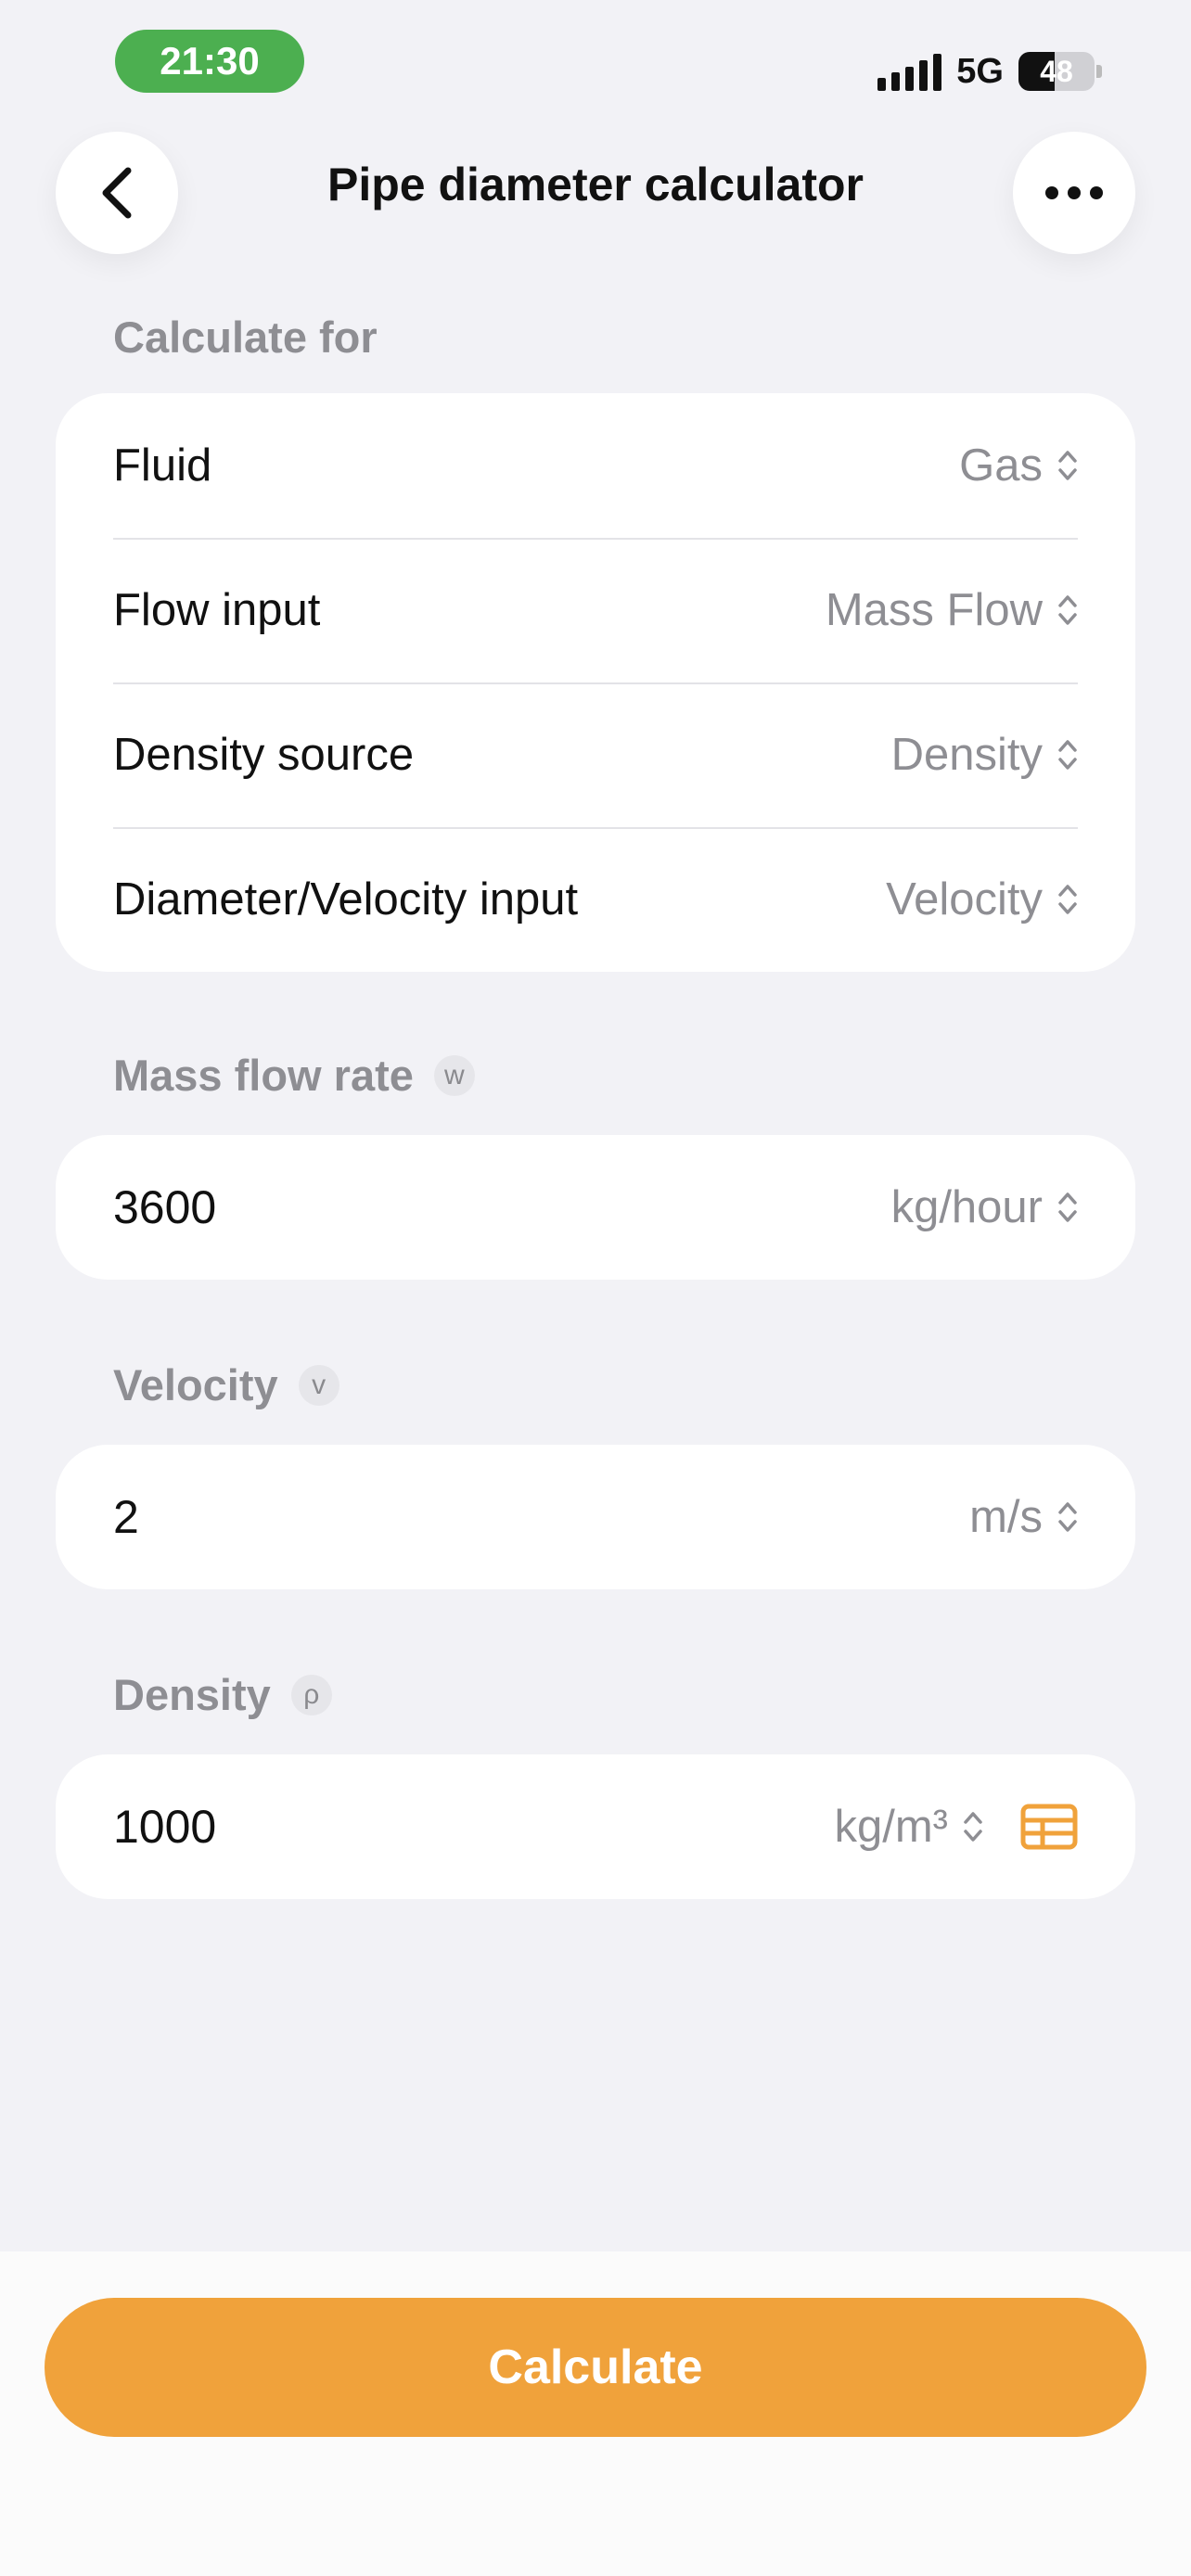 This screenshot has height=2576, width=1191. Describe the element at coordinates (264, 755) in the screenshot. I see `density-source-label: Density source` at that location.